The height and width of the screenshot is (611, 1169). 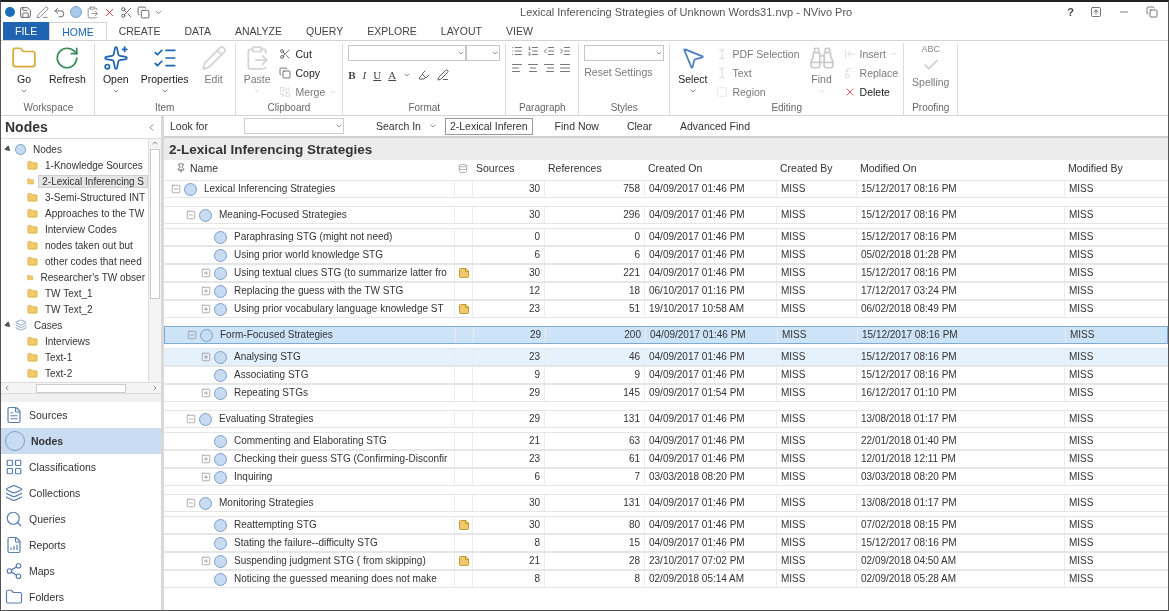 What do you see at coordinates (488, 126) in the screenshot?
I see `search-in-field: 2-Lexical Inferen` at bounding box center [488, 126].